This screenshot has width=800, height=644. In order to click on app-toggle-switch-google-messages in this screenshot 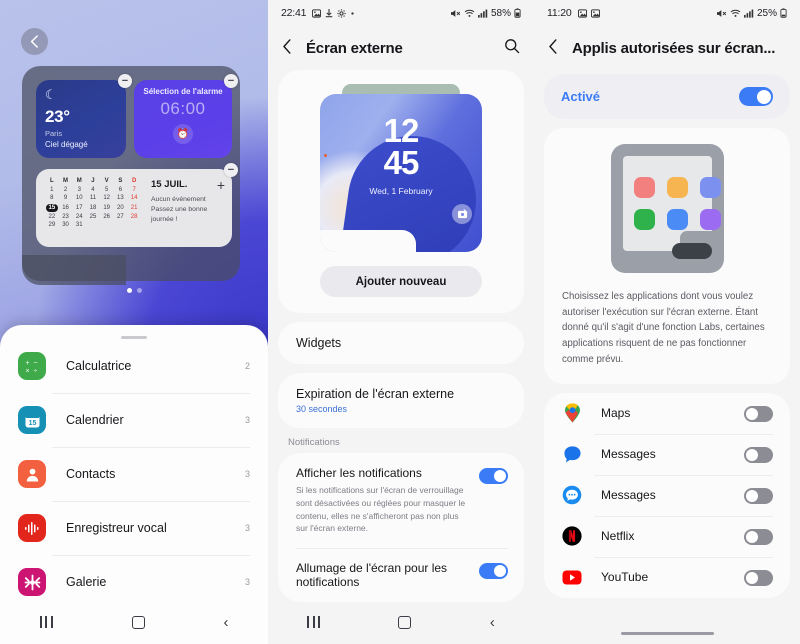, I will do `click(758, 455)`.